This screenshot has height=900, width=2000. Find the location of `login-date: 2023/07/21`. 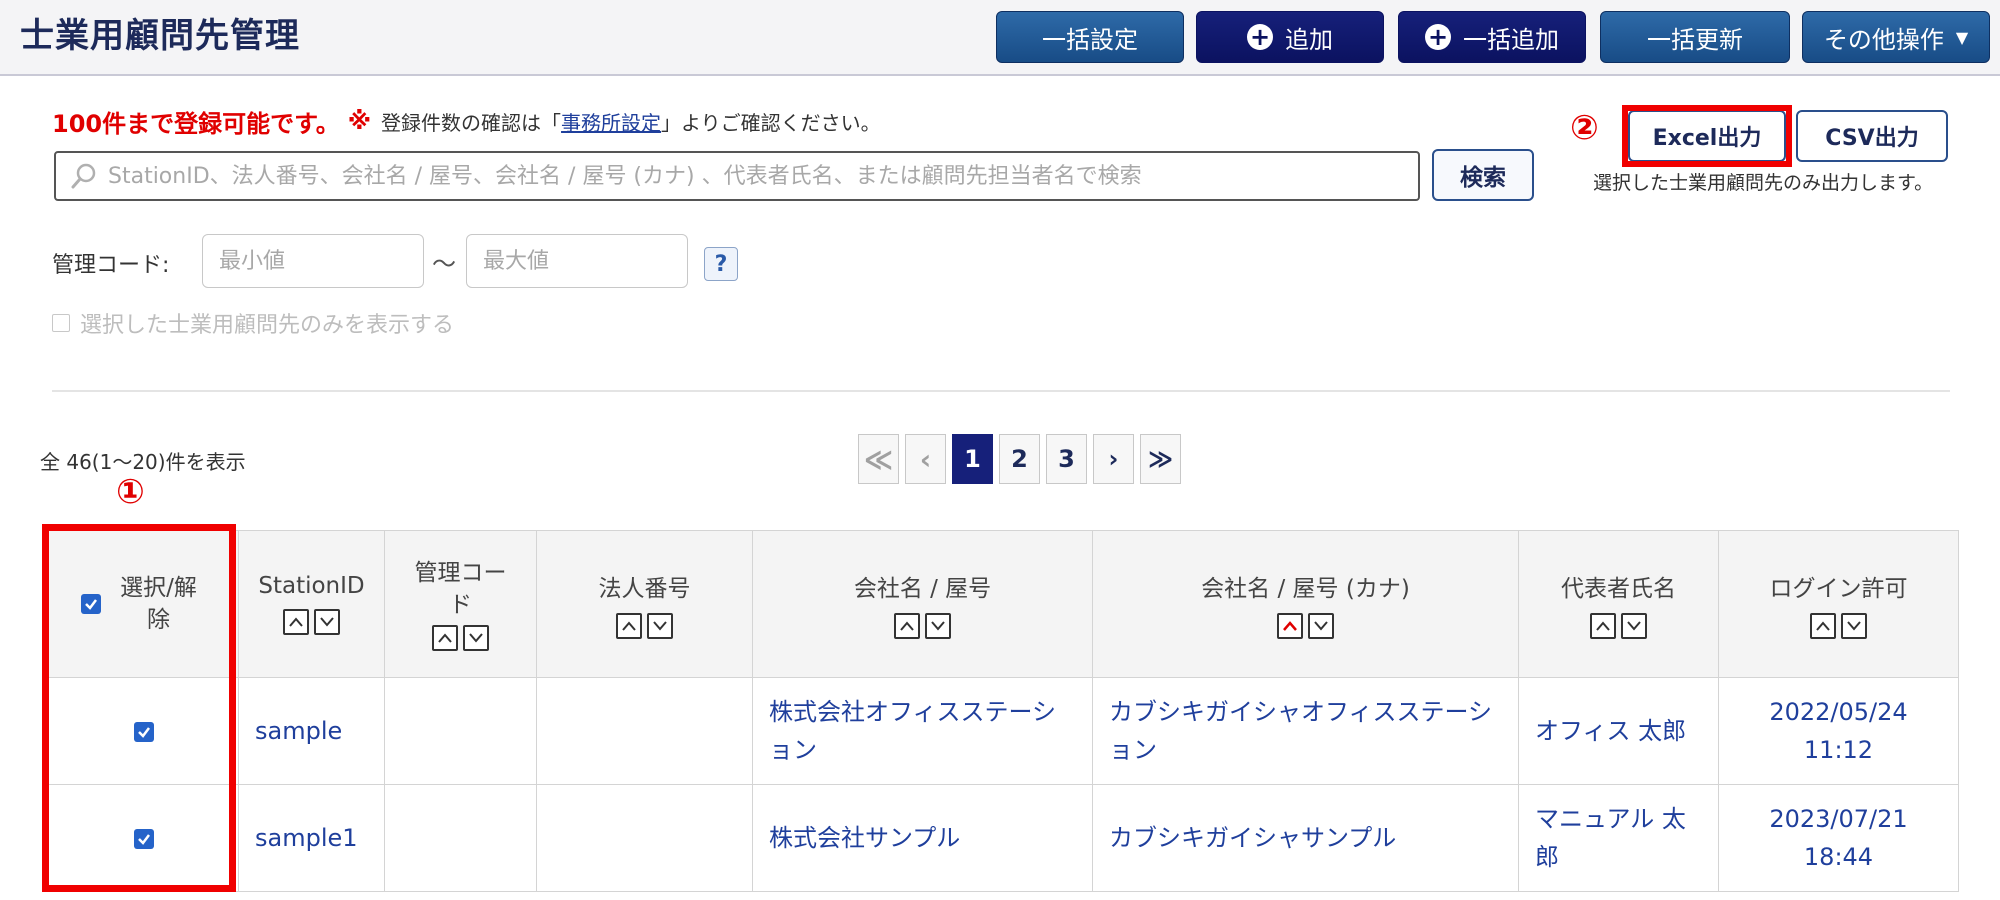

login-date: 2023/07/21 is located at coordinates (1838, 819).